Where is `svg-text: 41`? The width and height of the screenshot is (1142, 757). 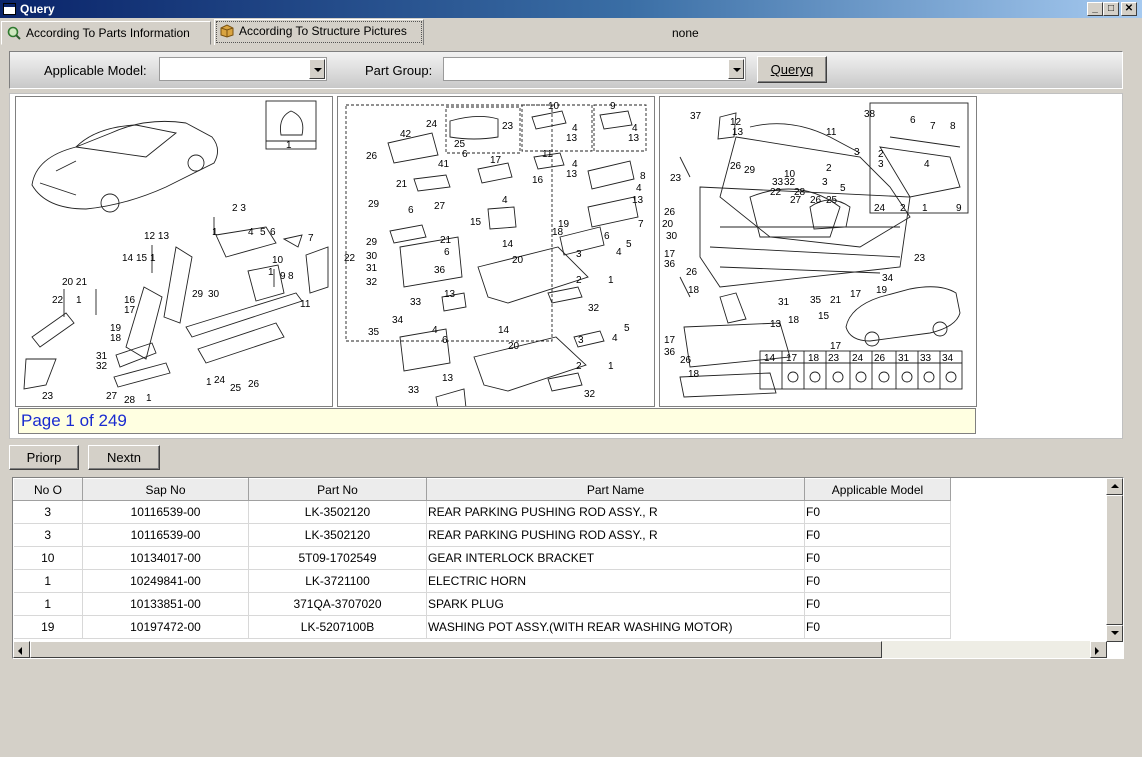 svg-text: 41 is located at coordinates (444, 164).